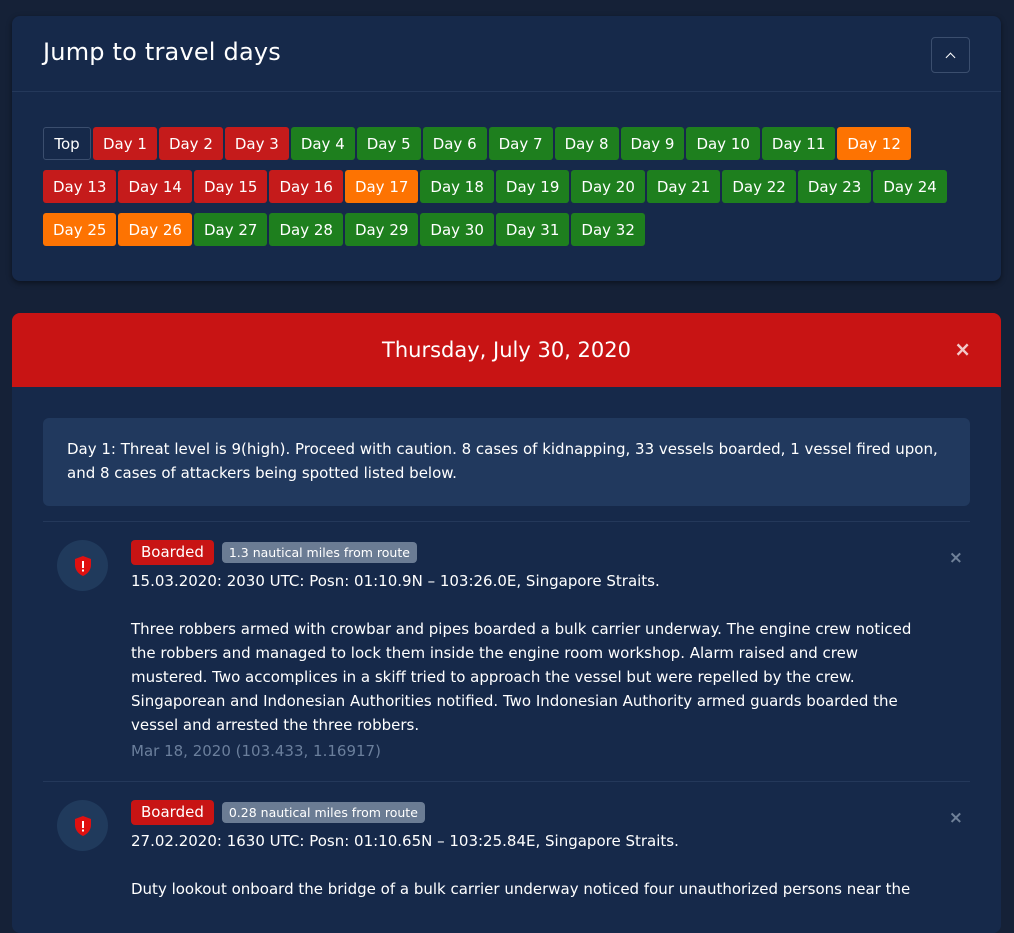 This screenshot has height=933, width=1014. Describe the element at coordinates (322, 143) in the screenshot. I see `day-button-4: Day 4` at that location.